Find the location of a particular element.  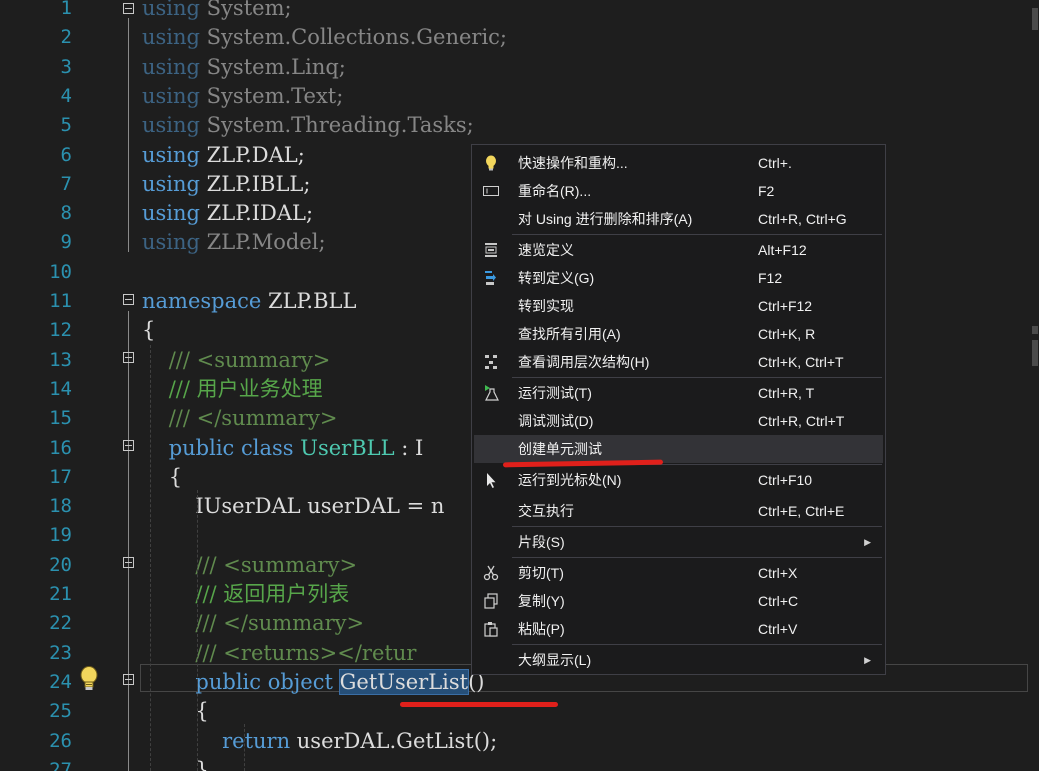

code-line: 4 using System.Text; is located at coordinates (514, 96).